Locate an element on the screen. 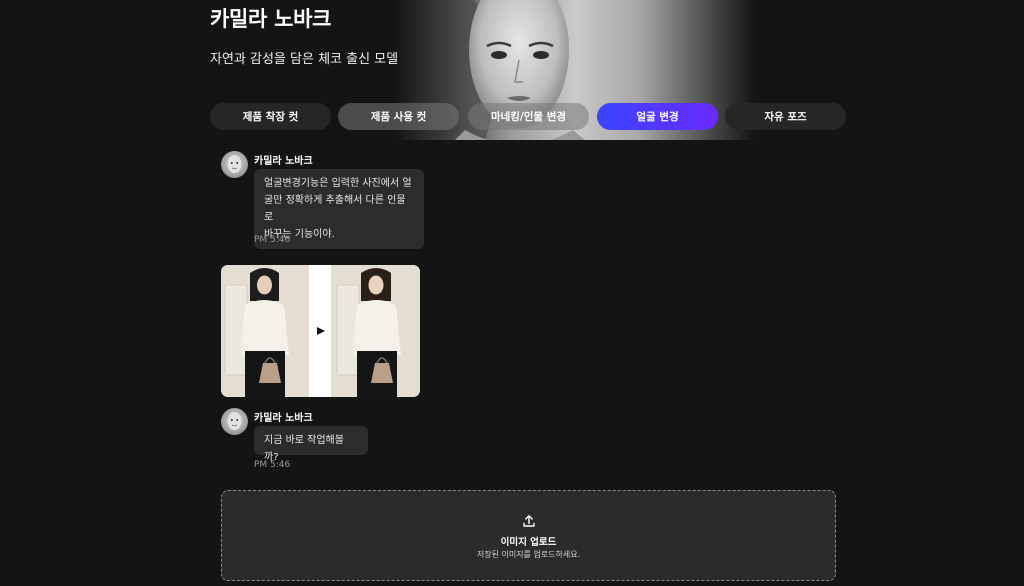 This screenshot has height=586, width=1024. message-line: 얼굴변경기능은 입력한 사진에서 얼 is located at coordinates (338, 183).